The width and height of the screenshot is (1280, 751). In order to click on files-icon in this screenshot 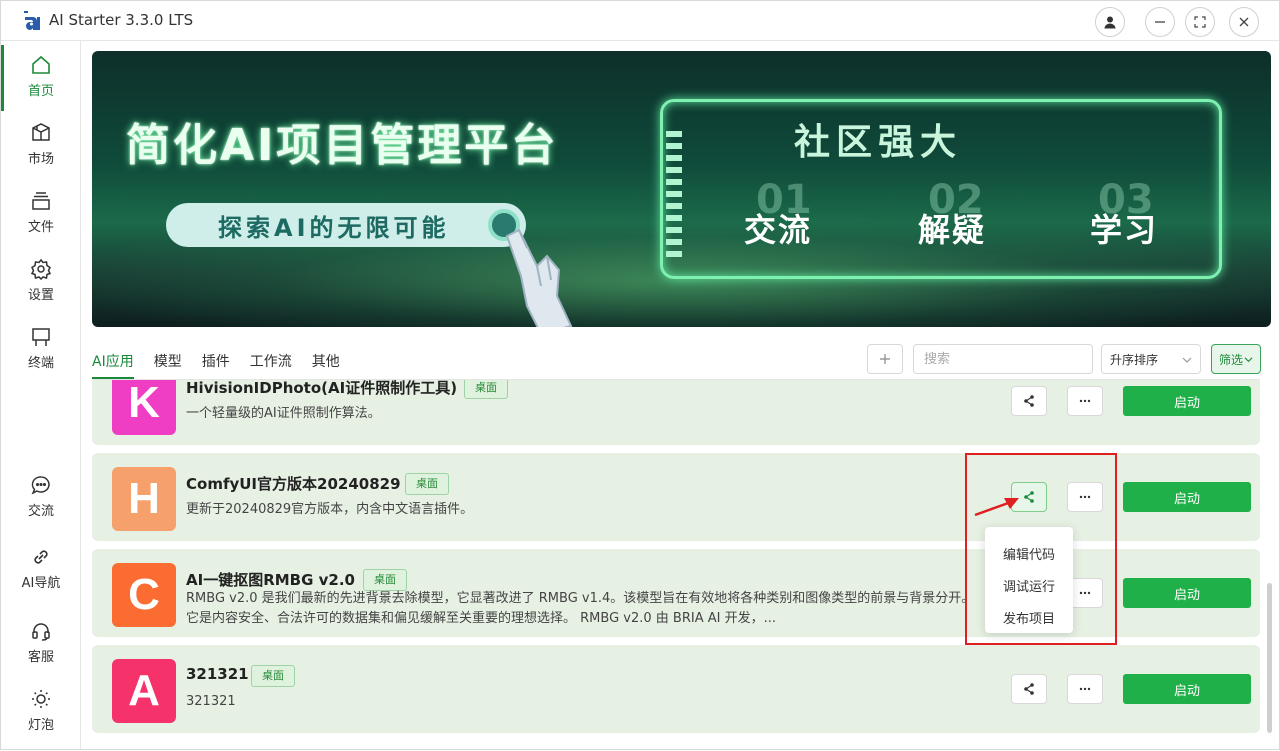, I will do `click(41, 200)`.